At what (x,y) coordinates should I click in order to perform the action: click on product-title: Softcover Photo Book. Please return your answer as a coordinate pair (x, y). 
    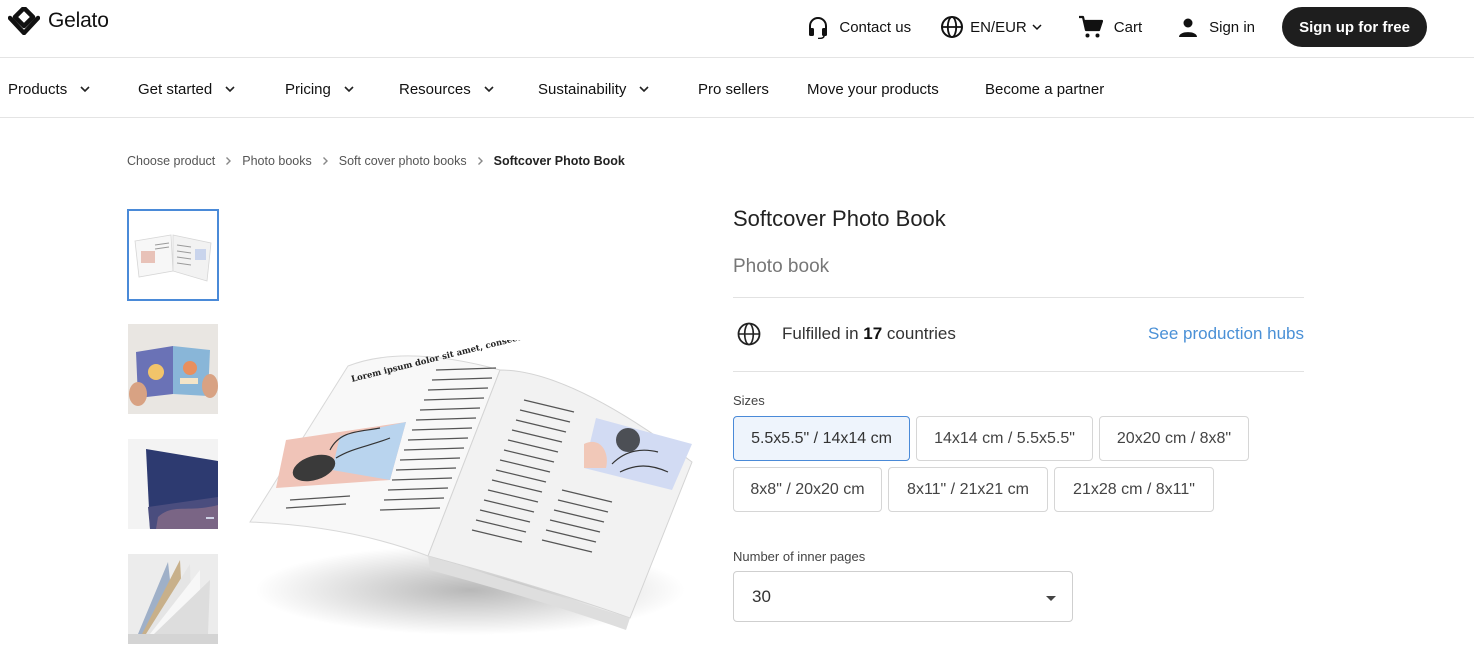
    Looking at the image, I should click on (839, 218).